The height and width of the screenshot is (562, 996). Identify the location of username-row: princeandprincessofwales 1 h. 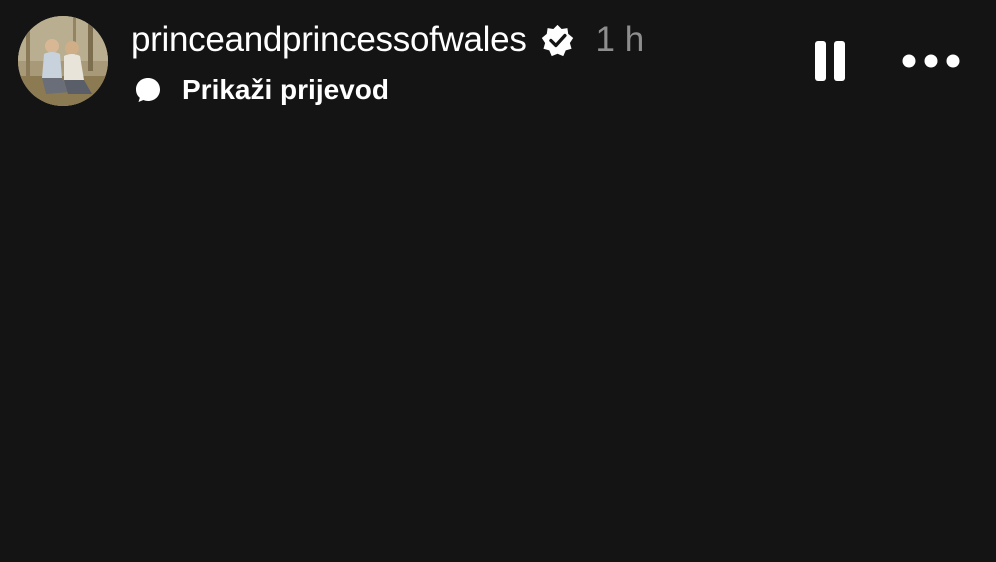
(387, 40).